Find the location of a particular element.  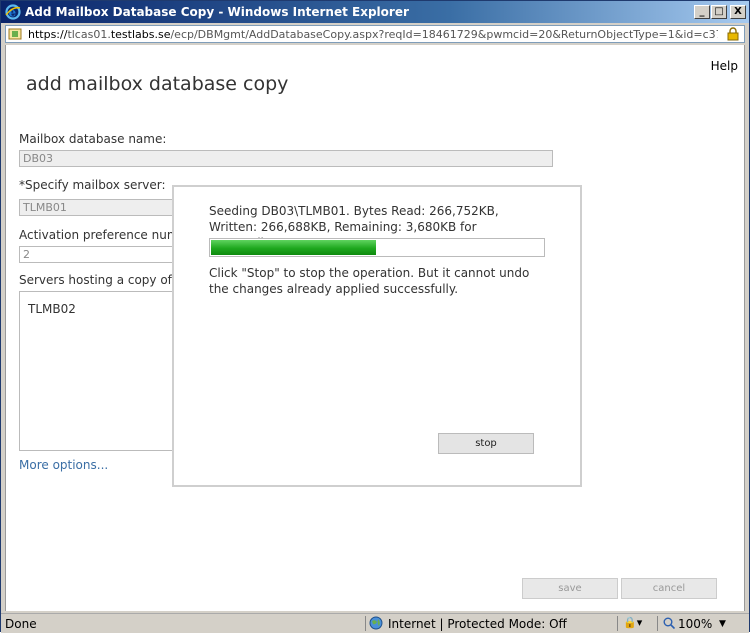

list-item: TLMB02 is located at coordinates (52, 309).